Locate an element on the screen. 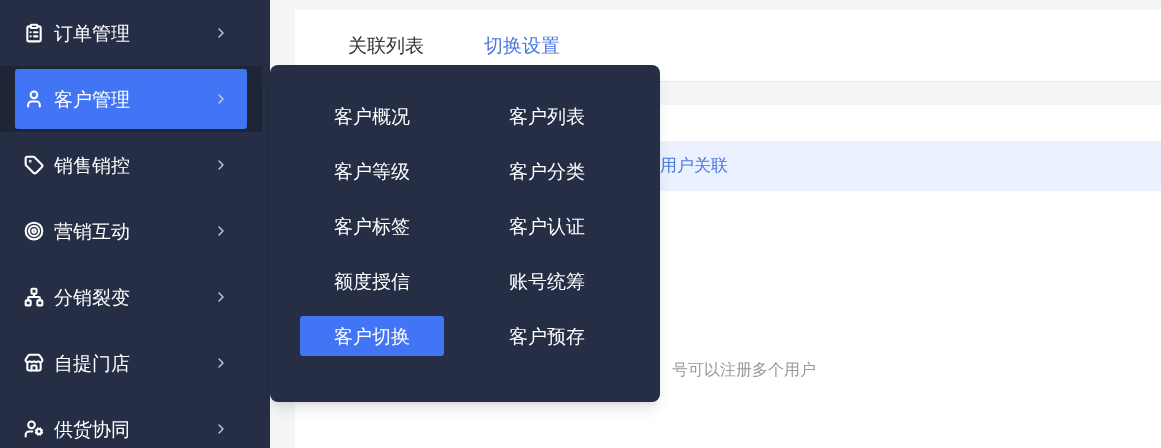  user-icon is located at coordinates (34, 99).